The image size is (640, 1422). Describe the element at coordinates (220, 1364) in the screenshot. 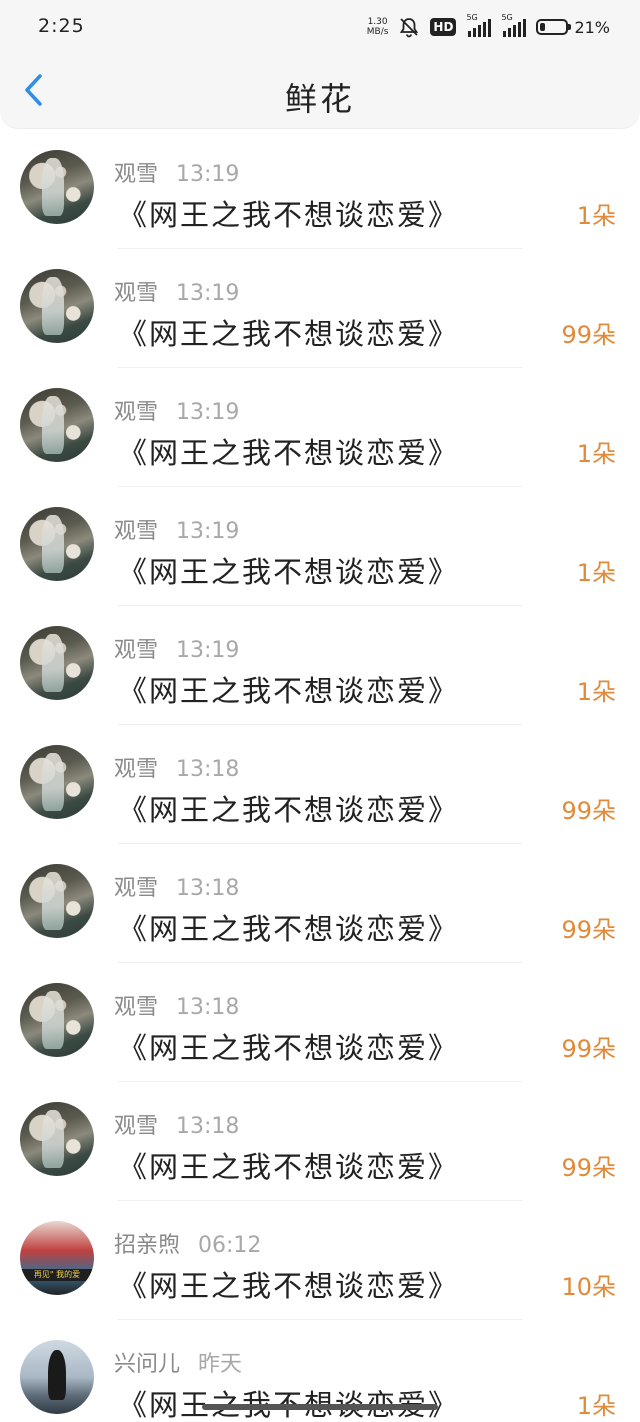

I see `gift-time: 昨天` at that location.